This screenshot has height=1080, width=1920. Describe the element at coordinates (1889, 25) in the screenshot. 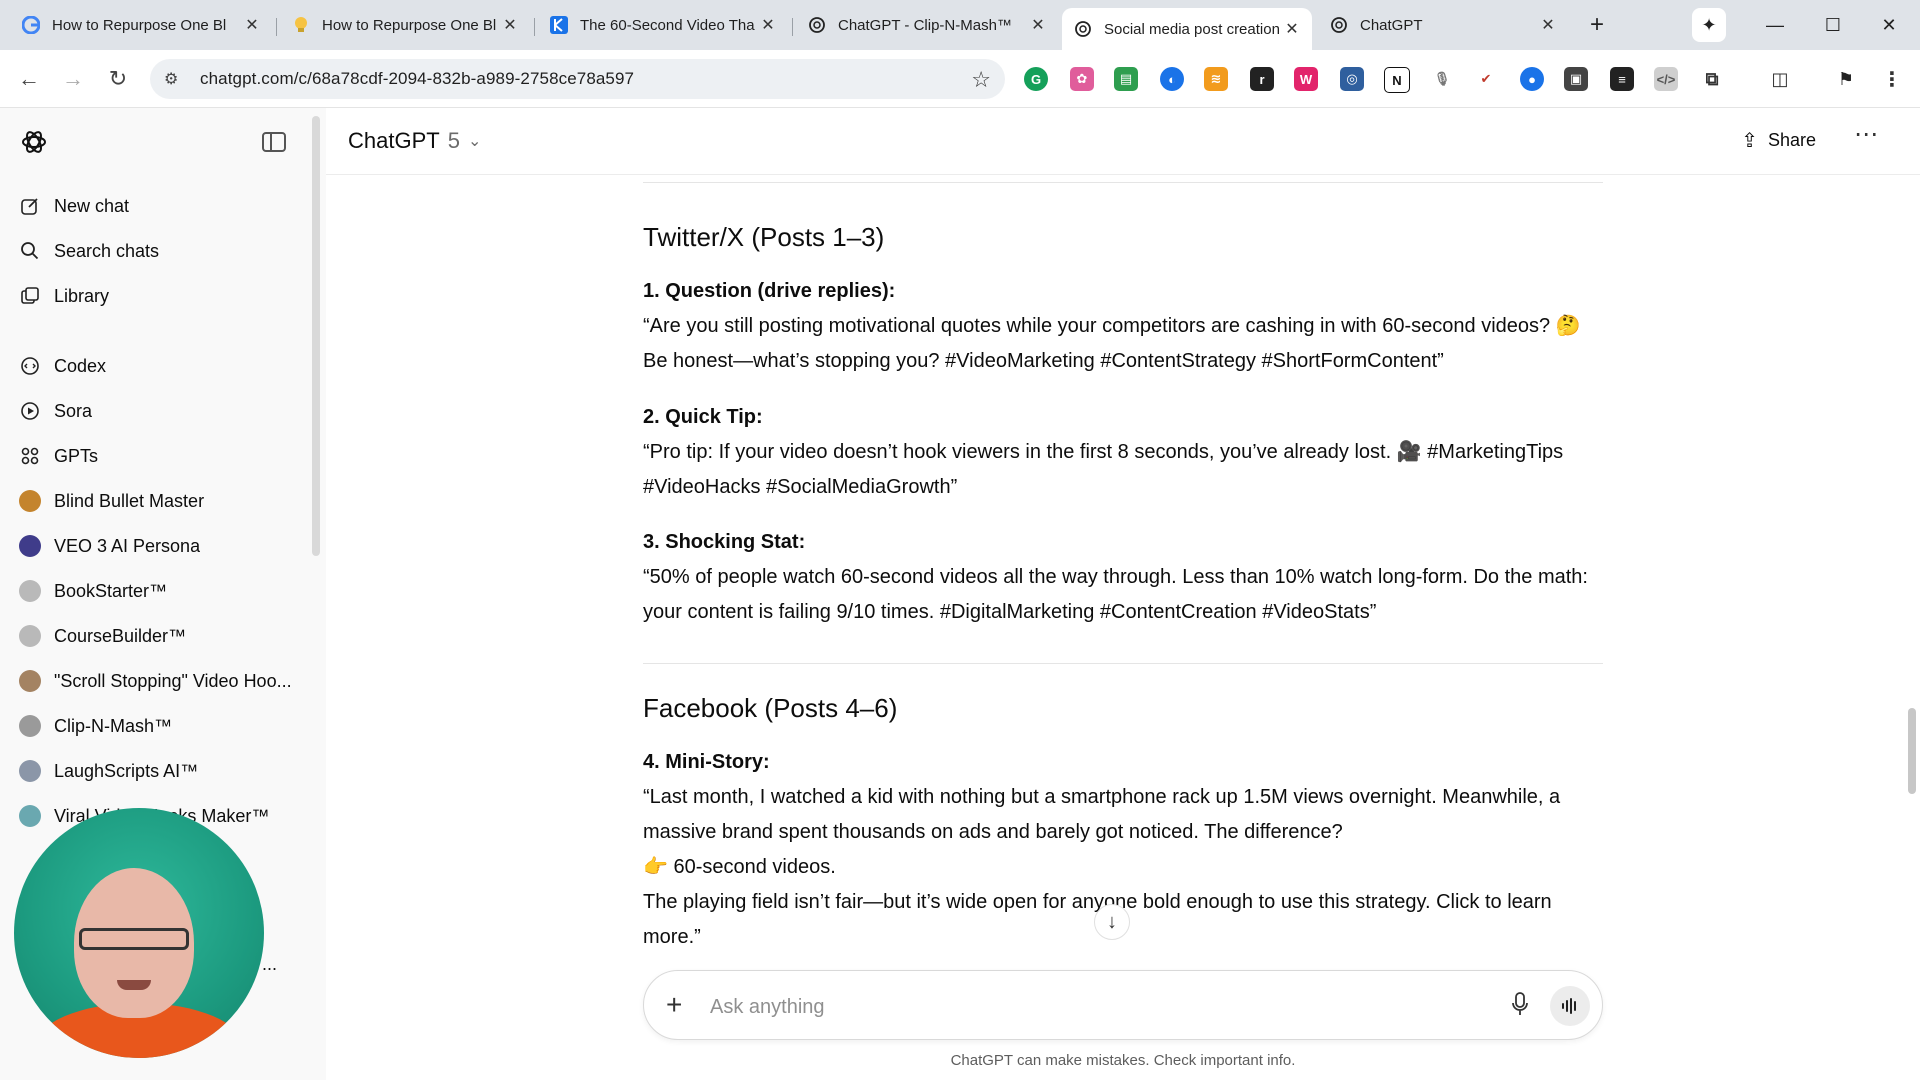

I see `close-window-icon: ✕` at that location.